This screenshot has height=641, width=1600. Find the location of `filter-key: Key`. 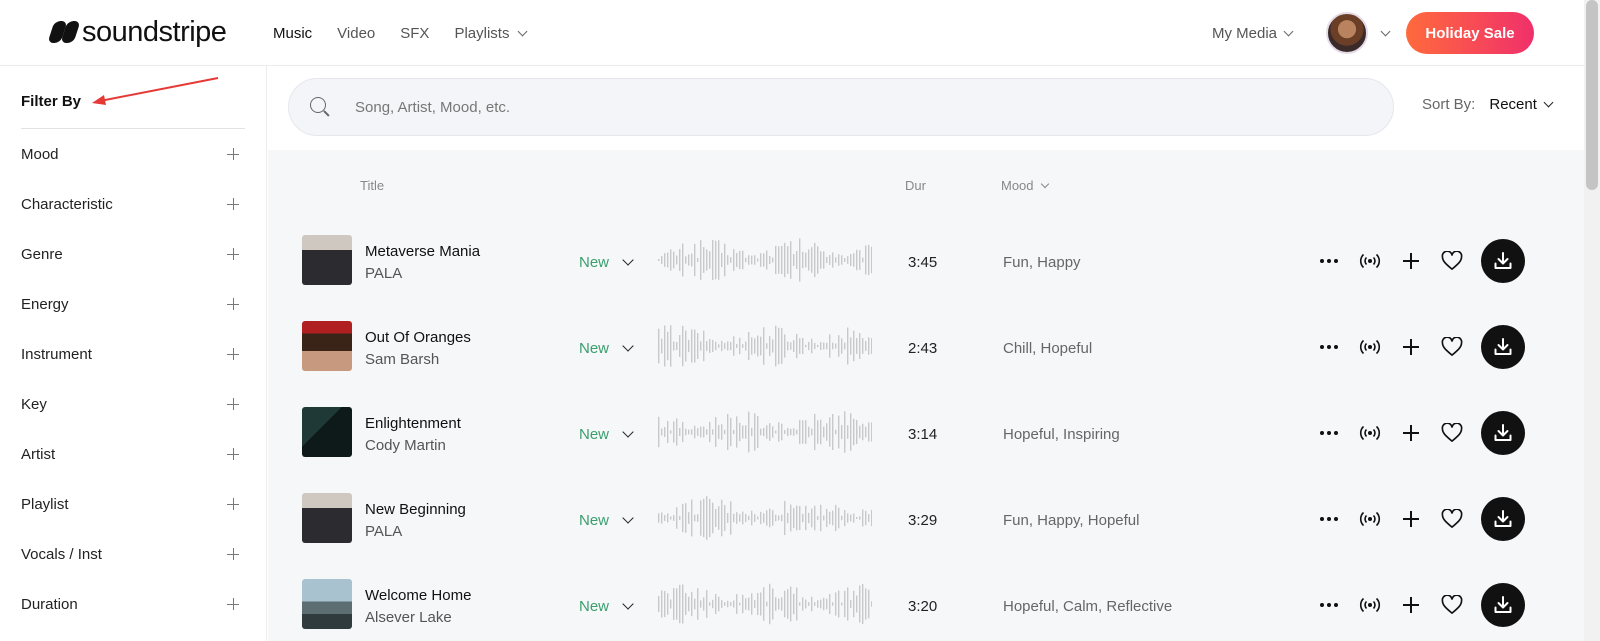

filter-key: Key is located at coordinates (133, 404).